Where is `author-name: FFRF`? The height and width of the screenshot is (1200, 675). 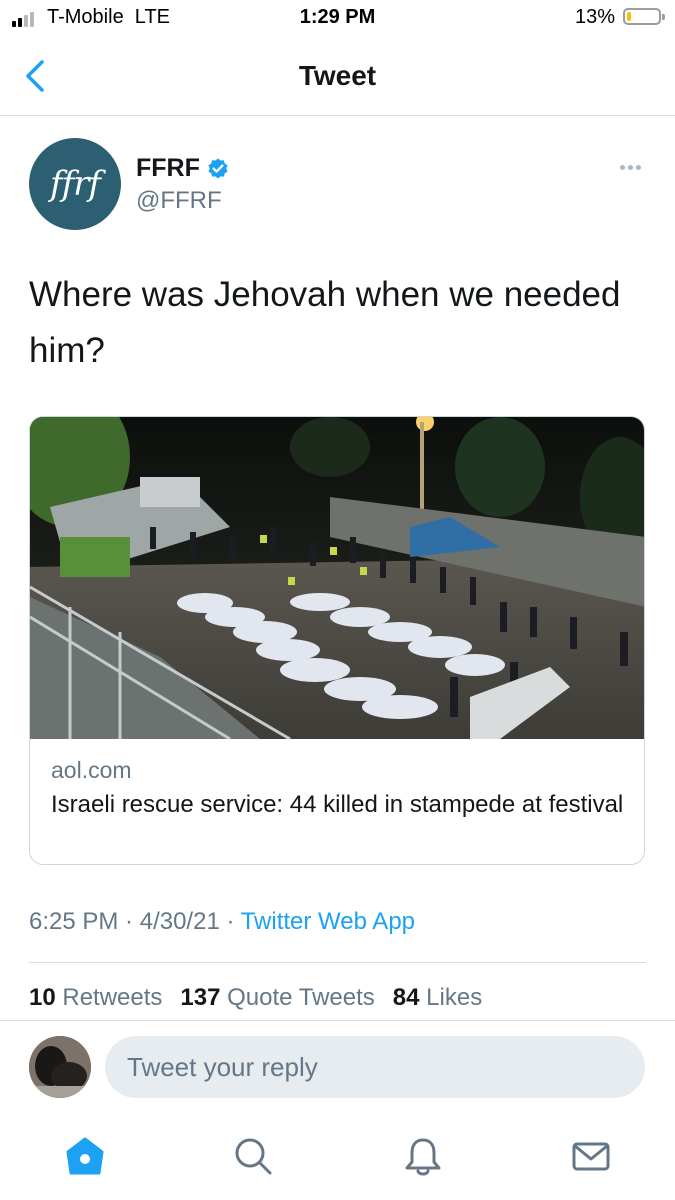
author-name: FFRF is located at coordinates (183, 168).